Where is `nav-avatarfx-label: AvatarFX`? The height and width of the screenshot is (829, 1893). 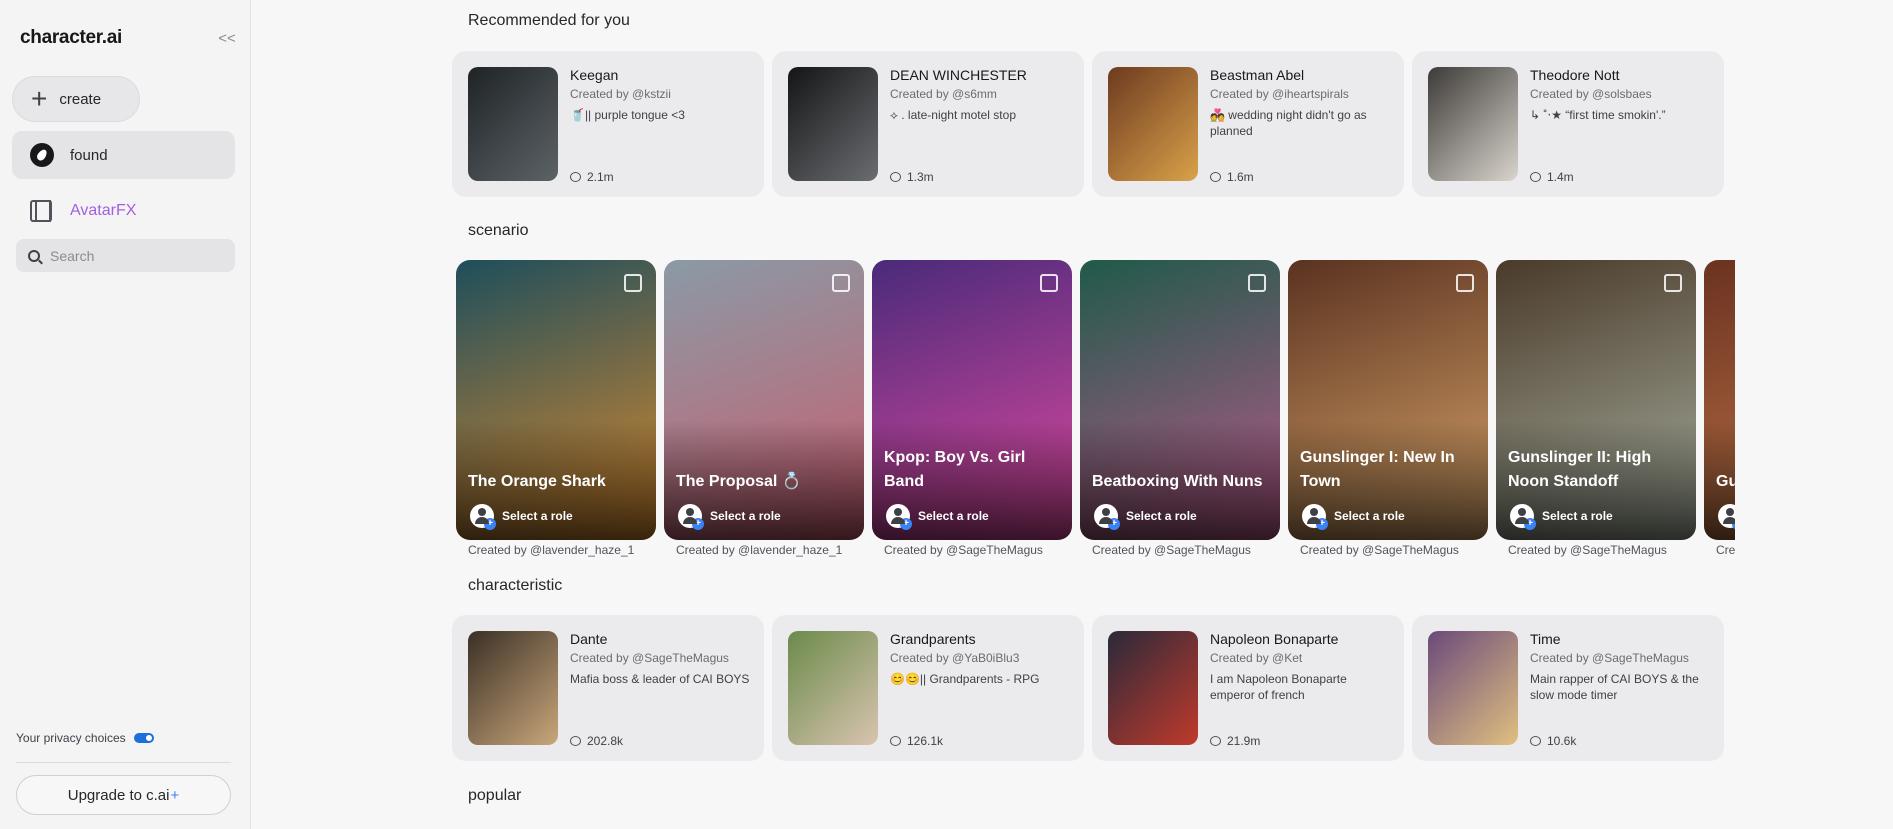
nav-avatarfx-label: AvatarFX is located at coordinates (103, 210).